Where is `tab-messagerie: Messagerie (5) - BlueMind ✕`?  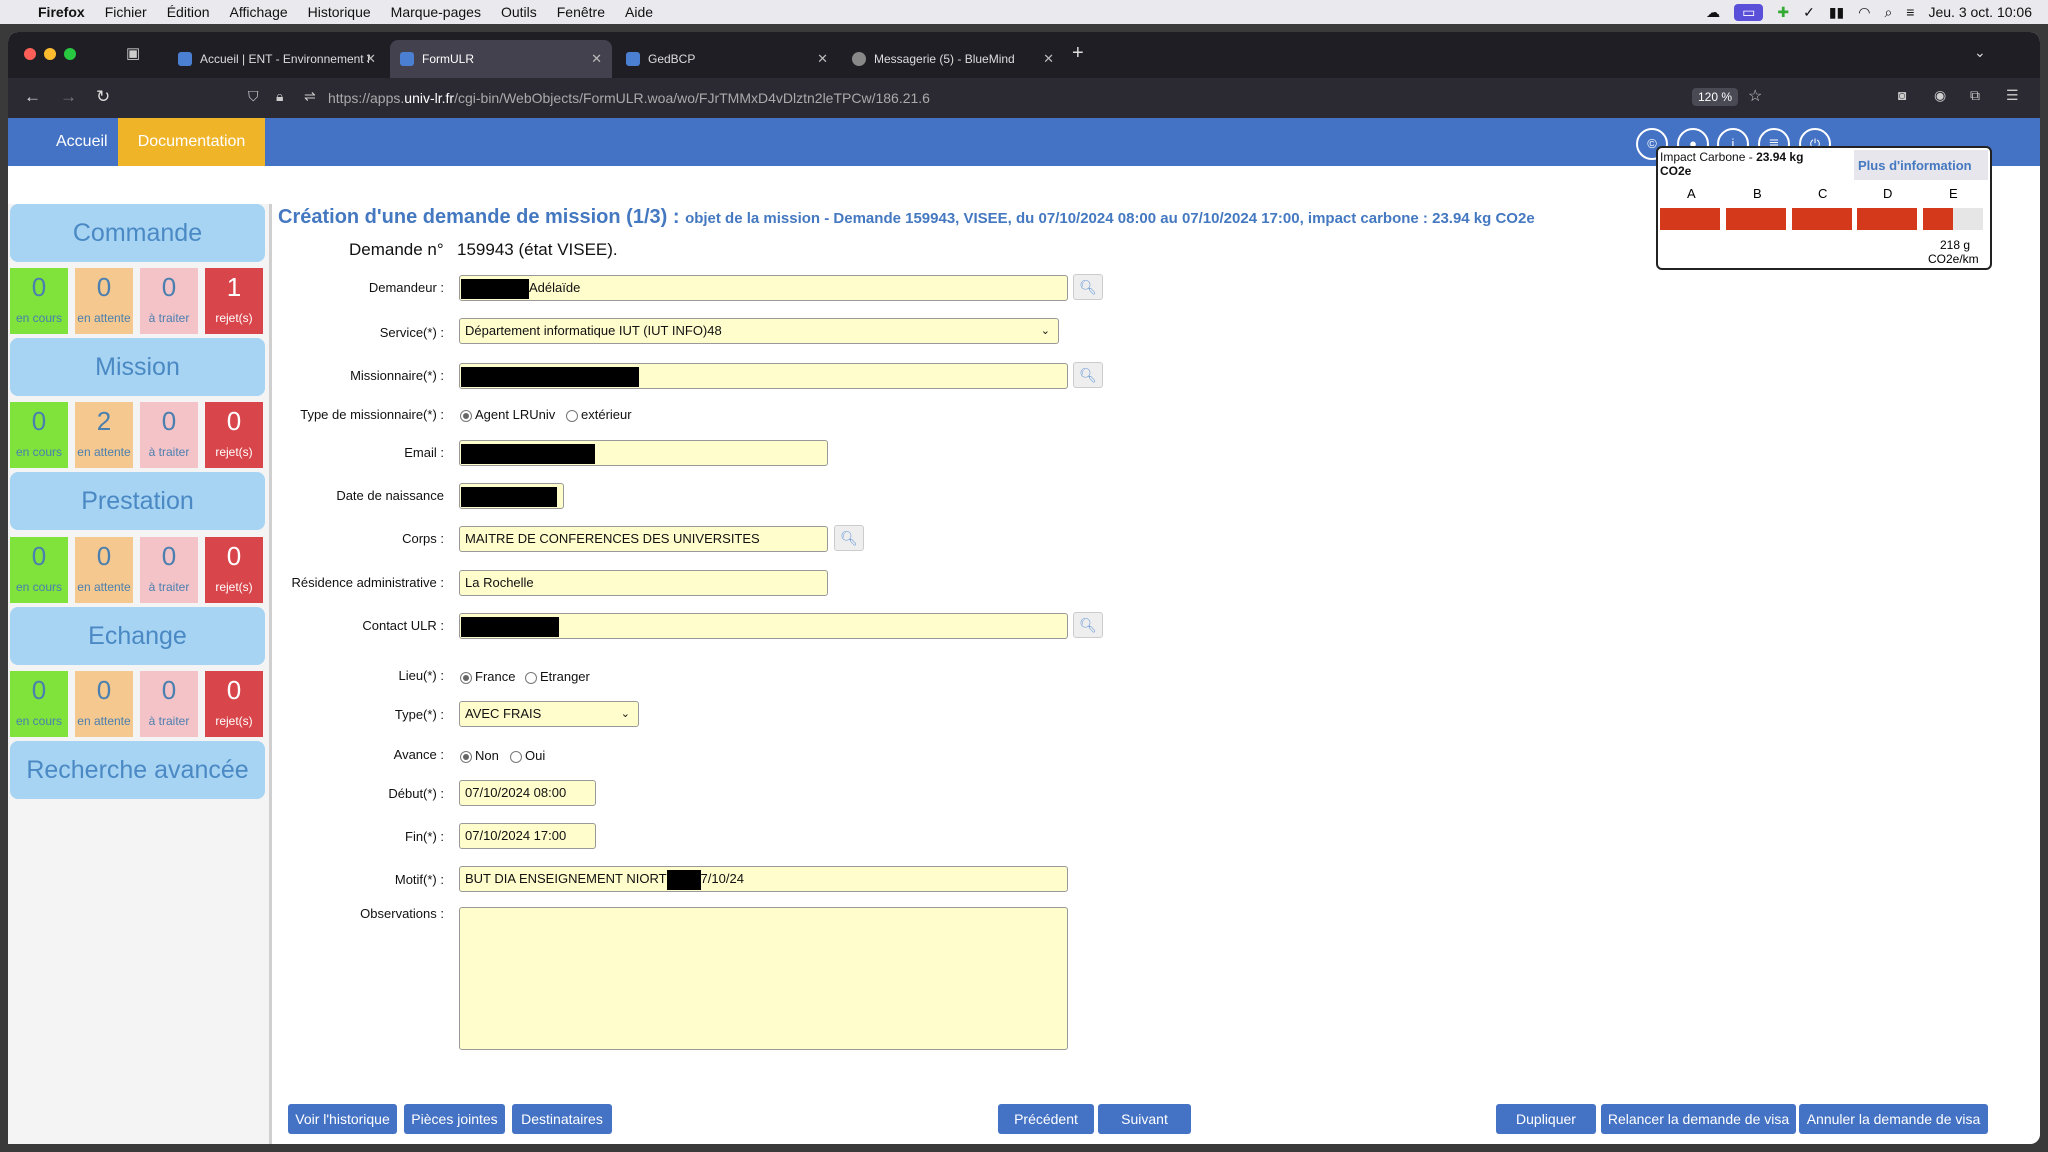
tab-messagerie: Messagerie (5) - BlueMind ✕ is located at coordinates (953, 59).